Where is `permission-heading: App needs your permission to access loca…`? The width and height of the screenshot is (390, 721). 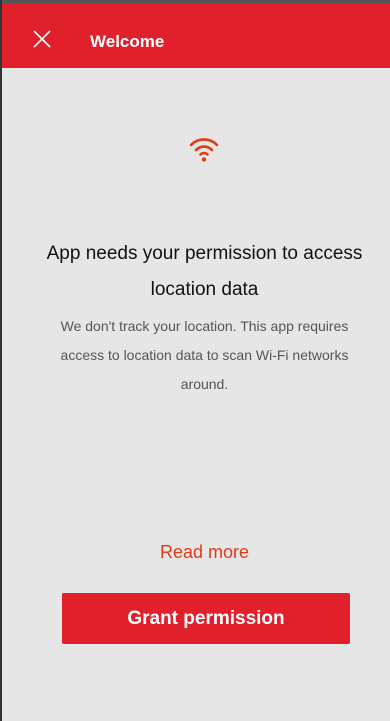 permission-heading: App needs your permission to access loca… is located at coordinates (204, 271).